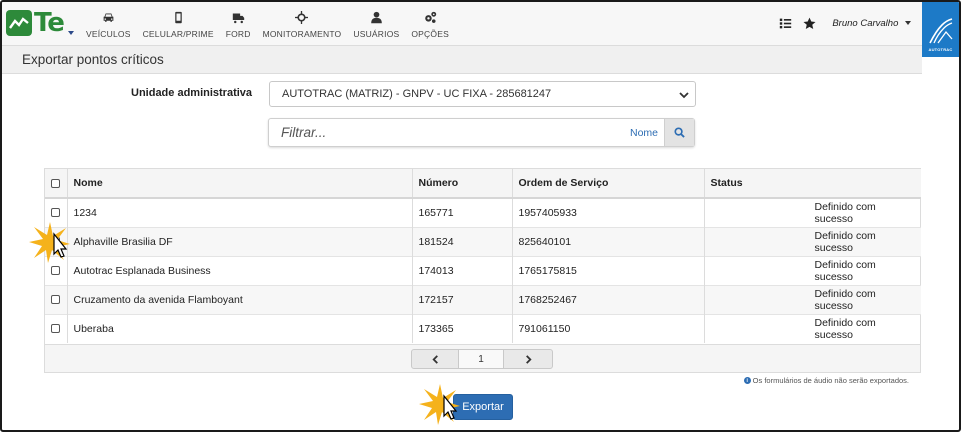  I want to click on page-title: Exportar pontos críticos, so click(93, 59).